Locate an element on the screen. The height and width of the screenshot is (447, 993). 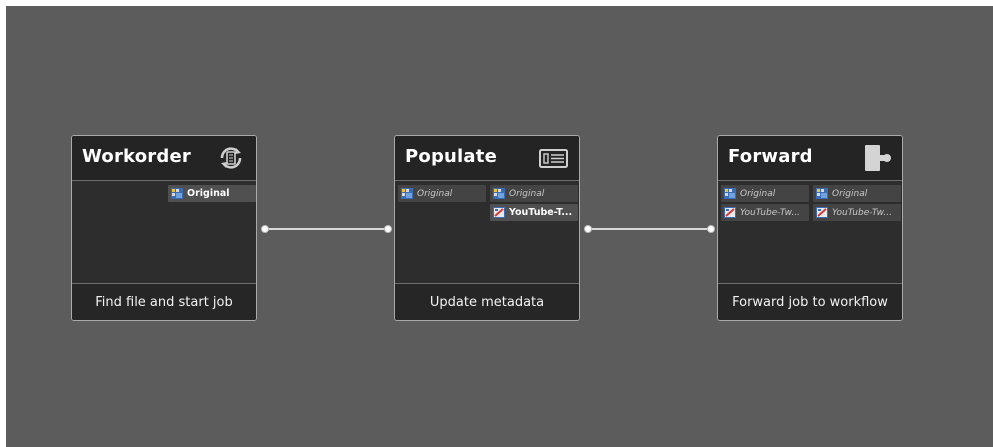
input-port-forward is located at coordinates (711, 229).